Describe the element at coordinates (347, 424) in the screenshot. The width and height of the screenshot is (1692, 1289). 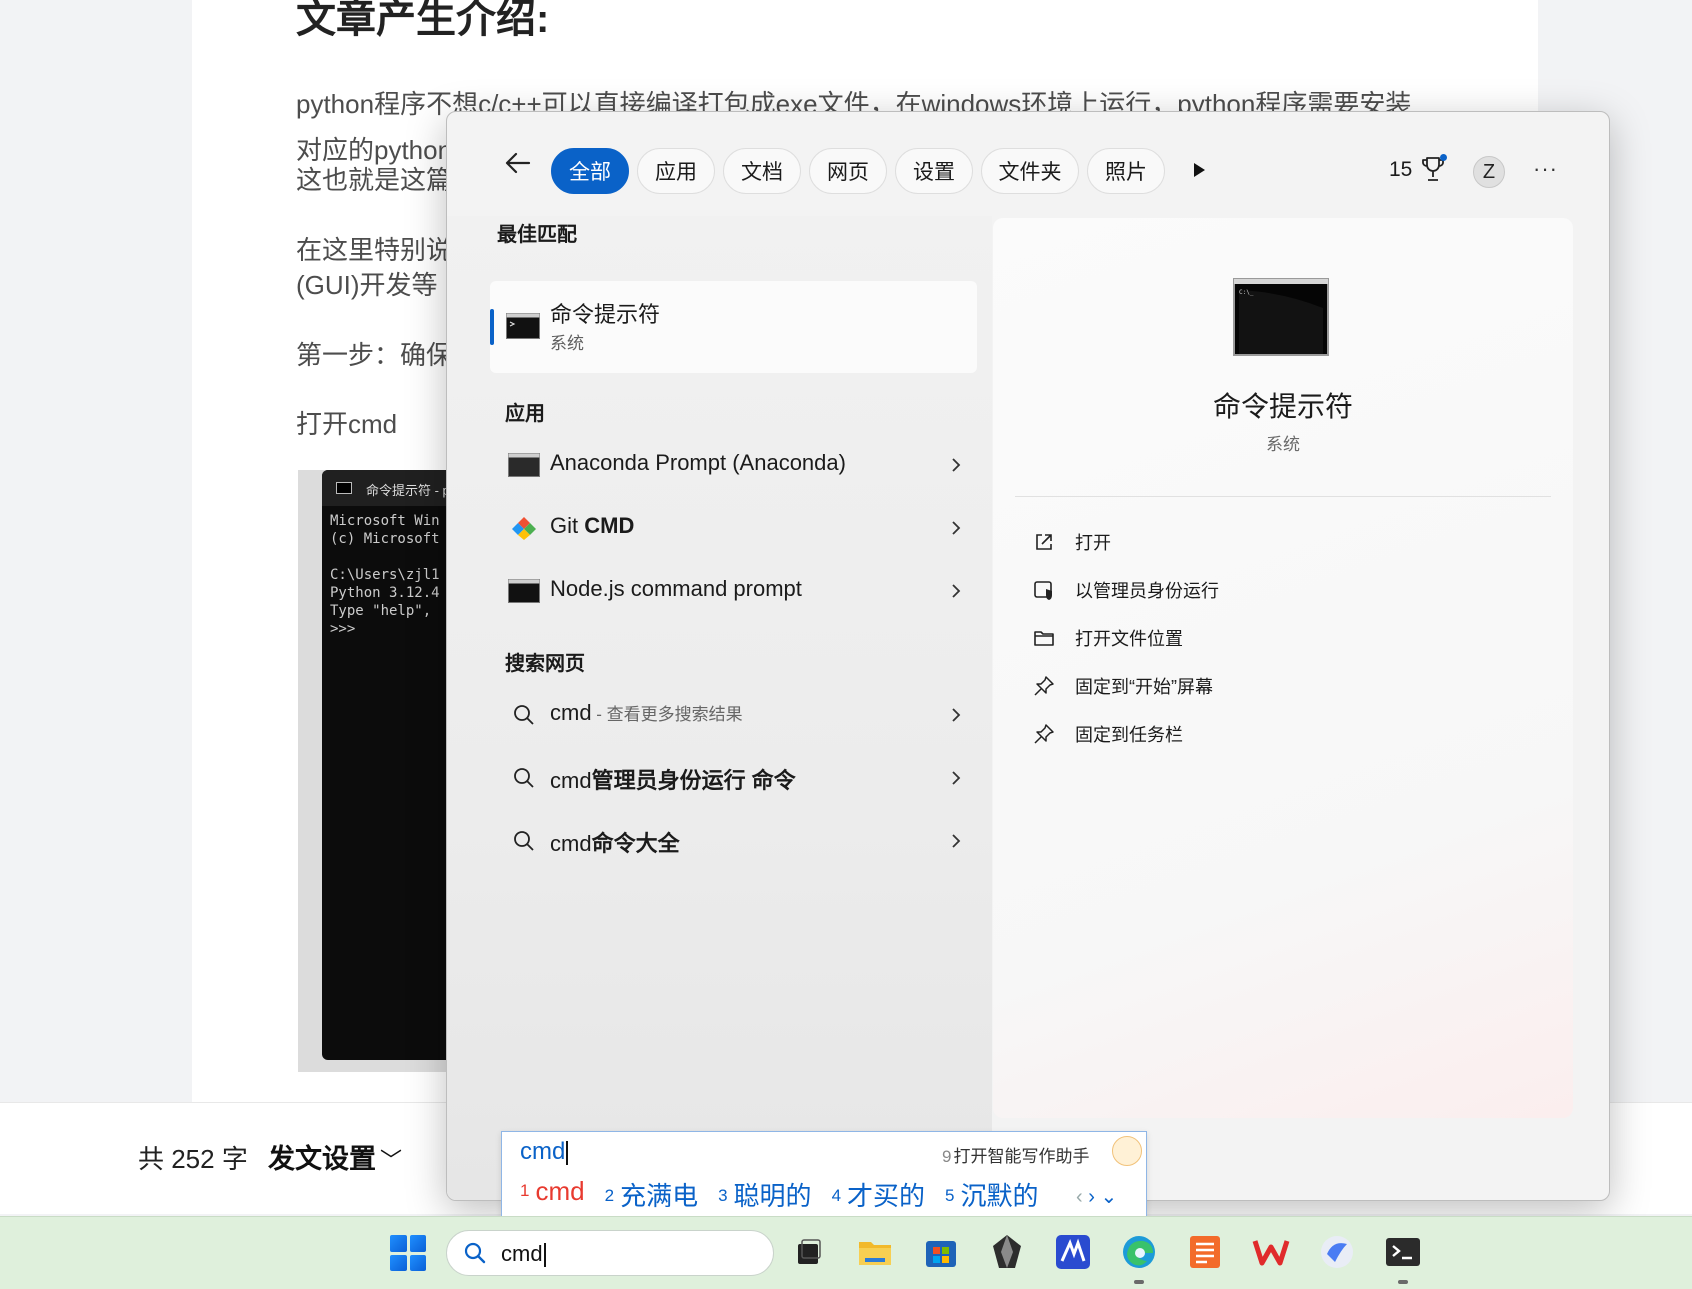
I see `article-paragraph: 打开cmd` at that location.